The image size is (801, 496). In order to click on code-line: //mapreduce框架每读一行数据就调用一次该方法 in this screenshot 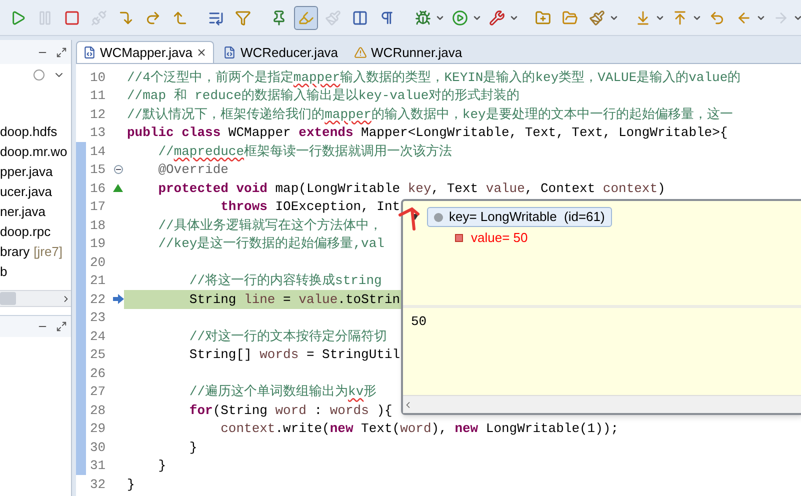, I will do `click(304, 151)`.